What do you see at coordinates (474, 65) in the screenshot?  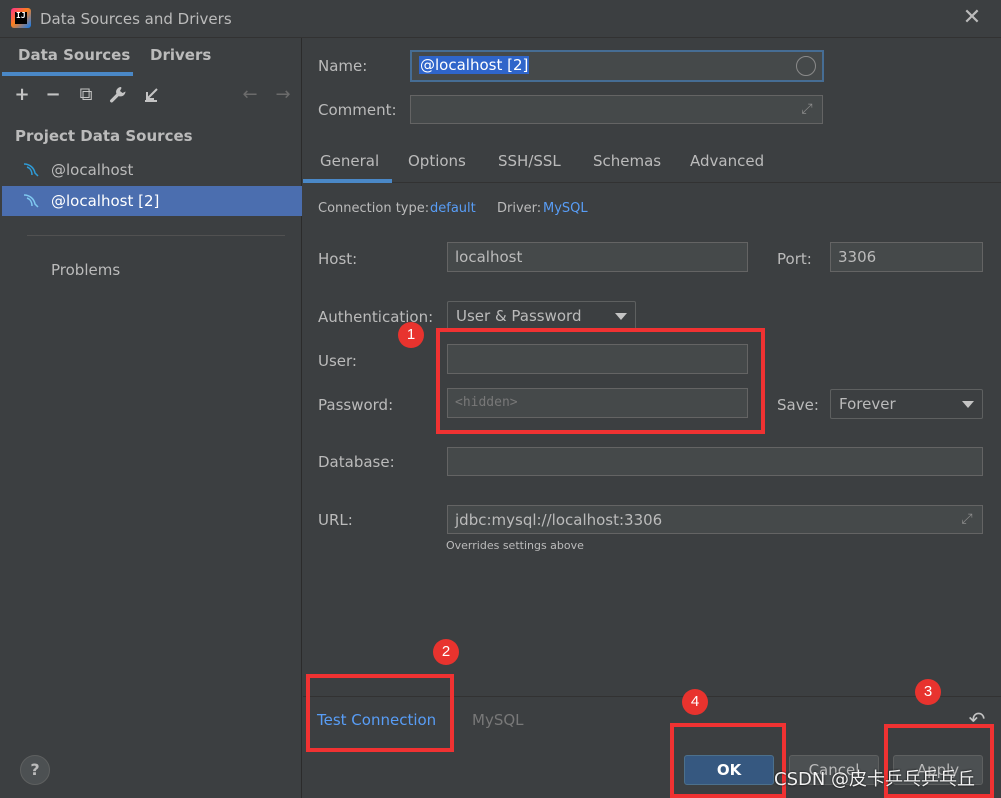 I see `name-value: @localhost [2]` at bounding box center [474, 65].